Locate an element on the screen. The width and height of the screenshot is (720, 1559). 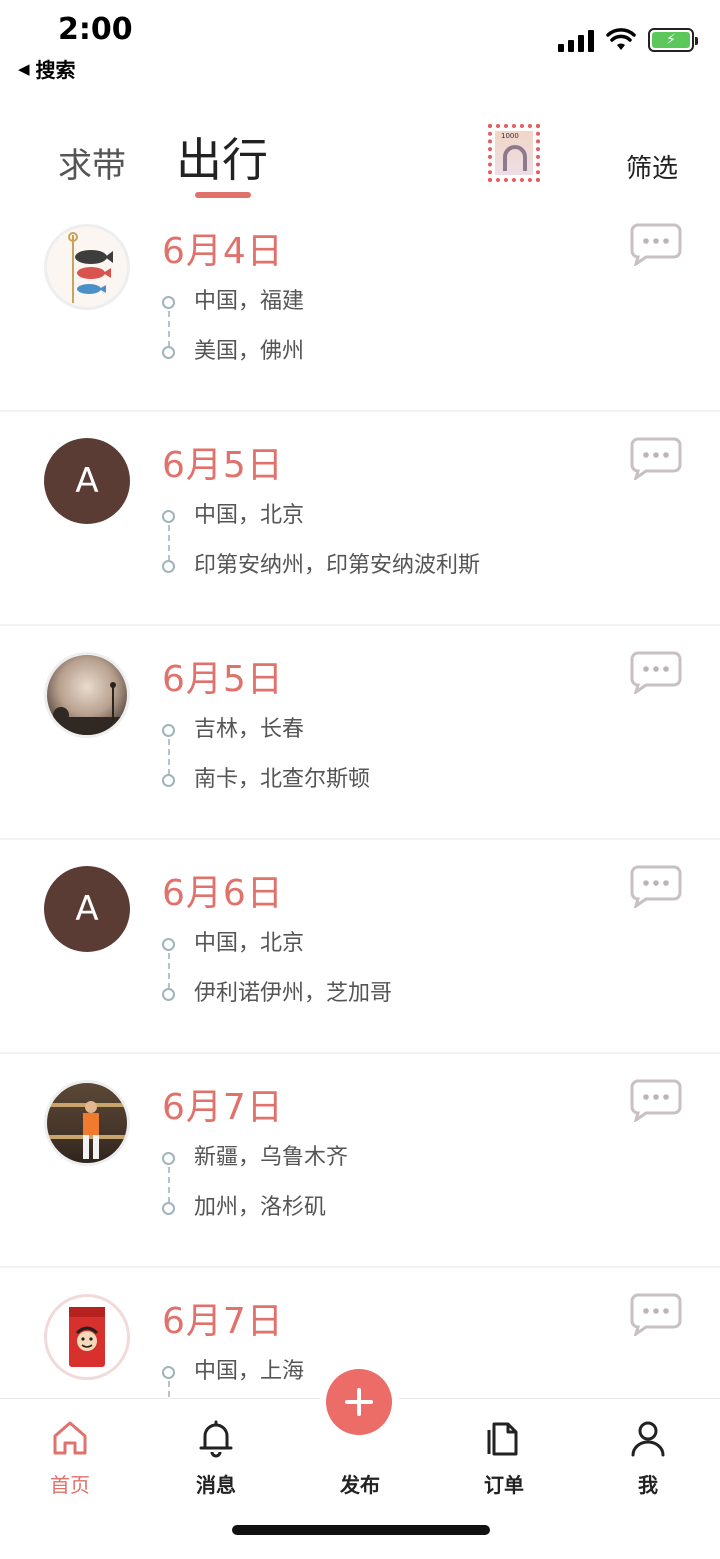
status-bar: 2:00 ◀ 搜索 ⚡ is located at coordinates (360, 45).